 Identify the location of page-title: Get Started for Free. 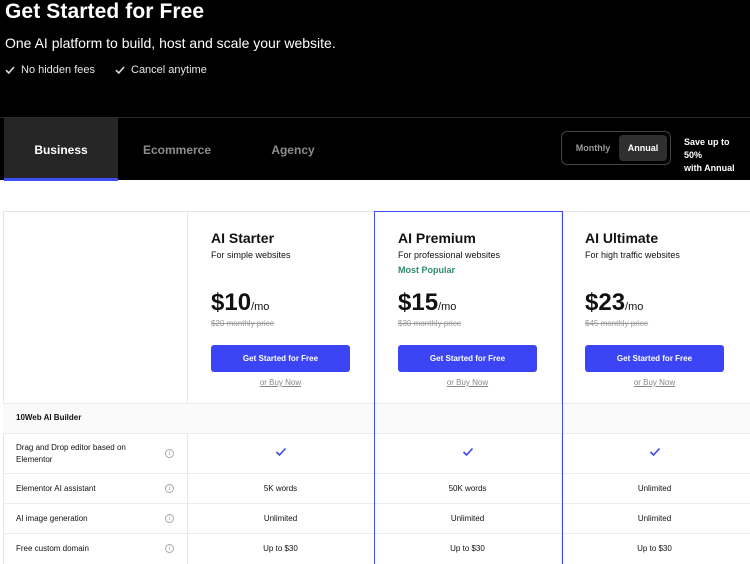
(105, 11).